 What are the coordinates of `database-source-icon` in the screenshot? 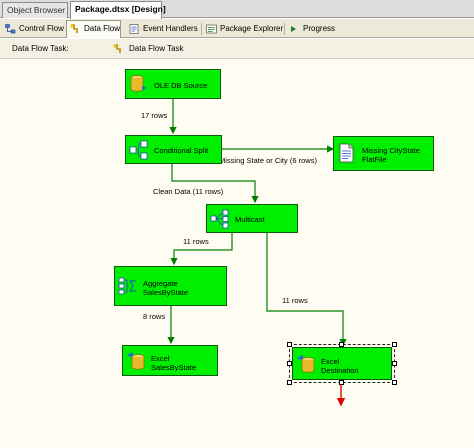 It's located at (138, 83).